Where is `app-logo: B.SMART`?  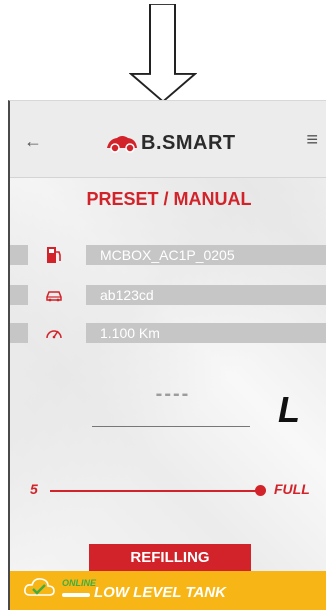 app-logo: B.SMART is located at coordinates (170, 143).